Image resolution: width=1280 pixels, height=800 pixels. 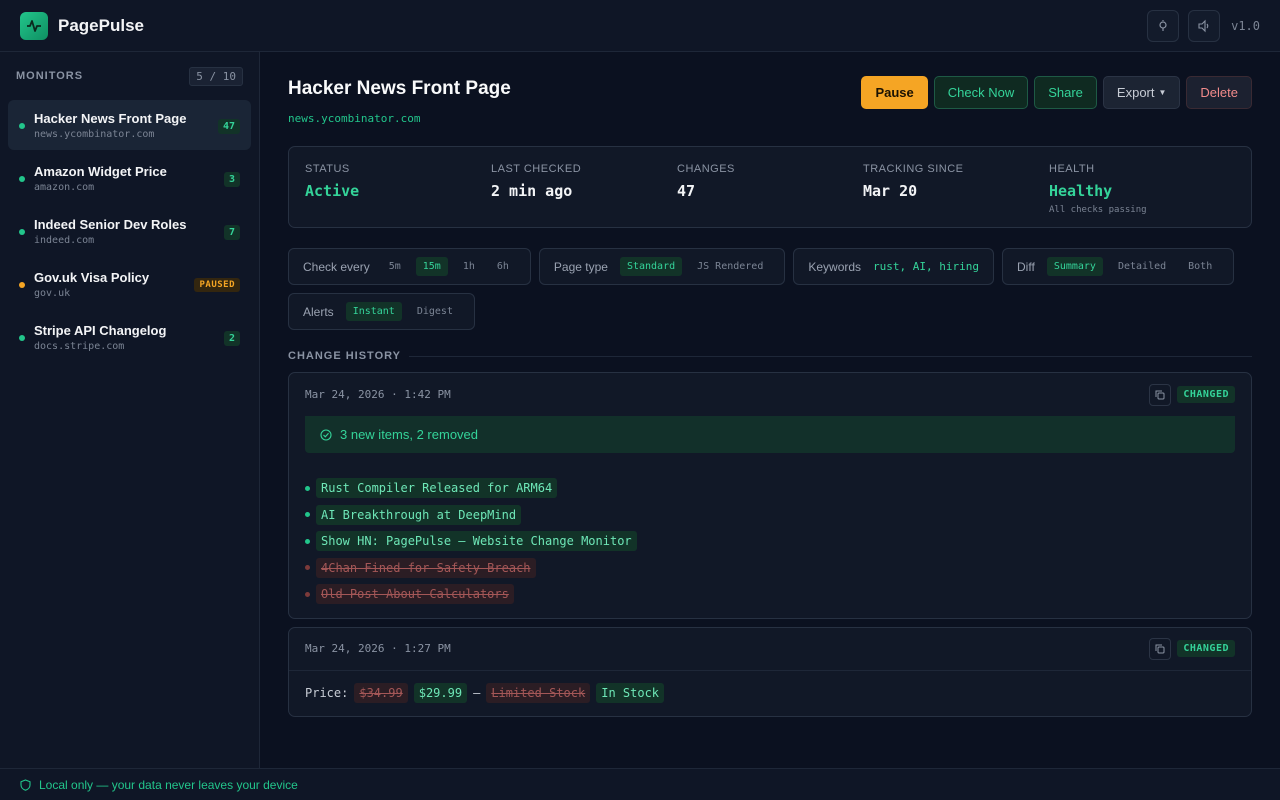 What do you see at coordinates (129, 284) in the screenshot?
I see `sidebar-item-gov-uk: Gov.uk Visa Policy gov.uk PAUSED` at bounding box center [129, 284].